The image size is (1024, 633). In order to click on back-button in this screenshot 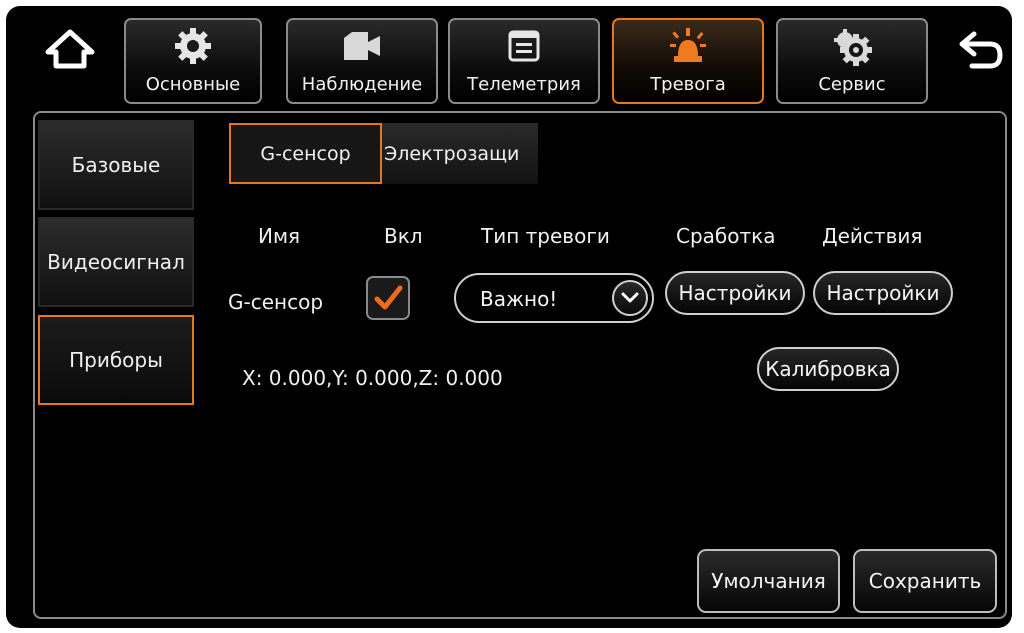, I will do `click(982, 49)`.